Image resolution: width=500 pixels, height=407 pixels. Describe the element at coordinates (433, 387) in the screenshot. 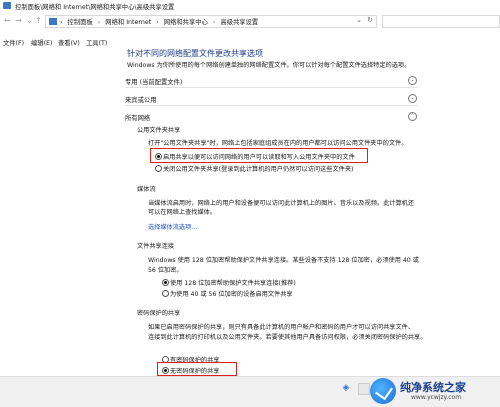

I see `watermark-title: 纯净系统之家` at that location.